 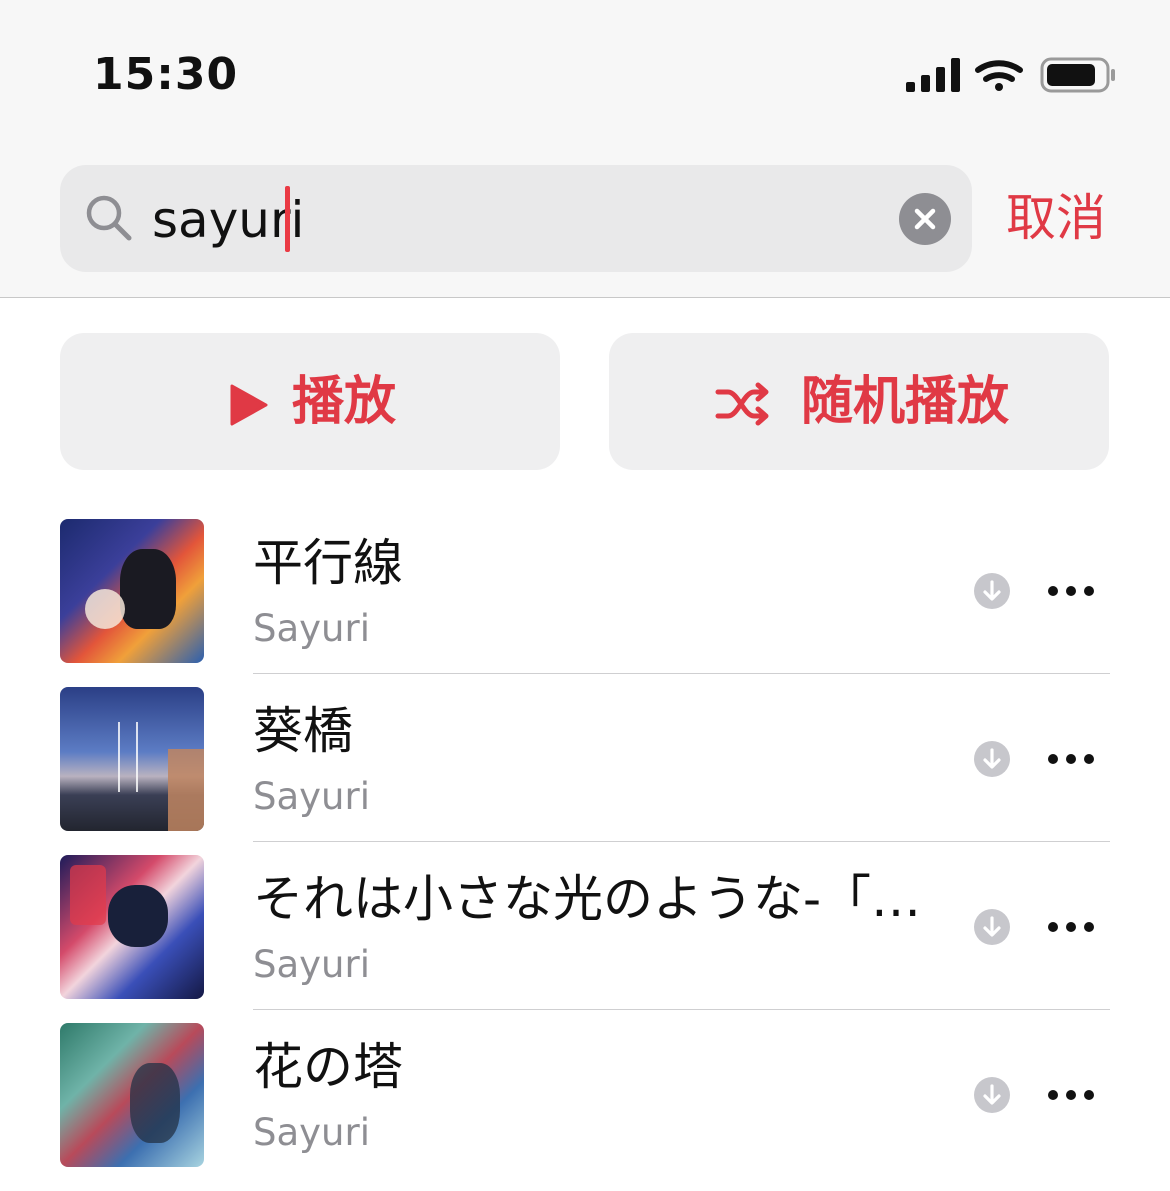 What do you see at coordinates (585, 1107) in the screenshot?
I see `song-row: 花の塔 Sayuri` at bounding box center [585, 1107].